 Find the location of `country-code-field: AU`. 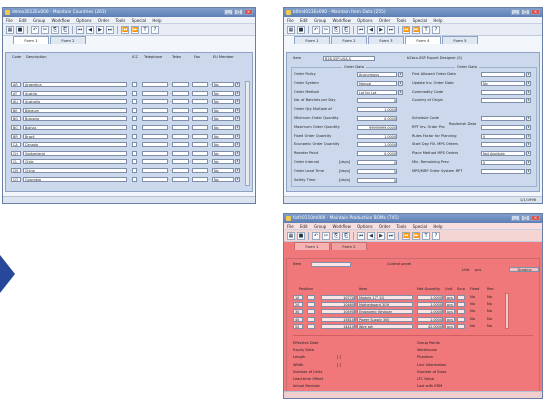

country-code-field: AU is located at coordinates (16, 102).